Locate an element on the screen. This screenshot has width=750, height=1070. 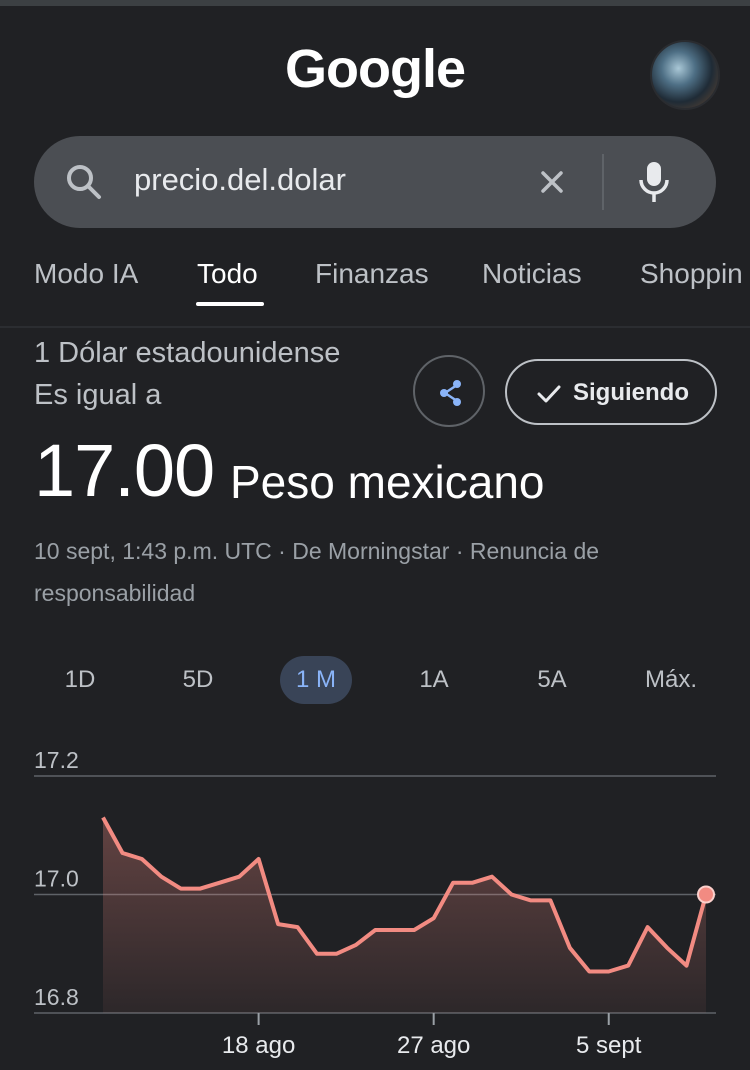
y-tick-label: 17.0 is located at coordinates (56, 879).